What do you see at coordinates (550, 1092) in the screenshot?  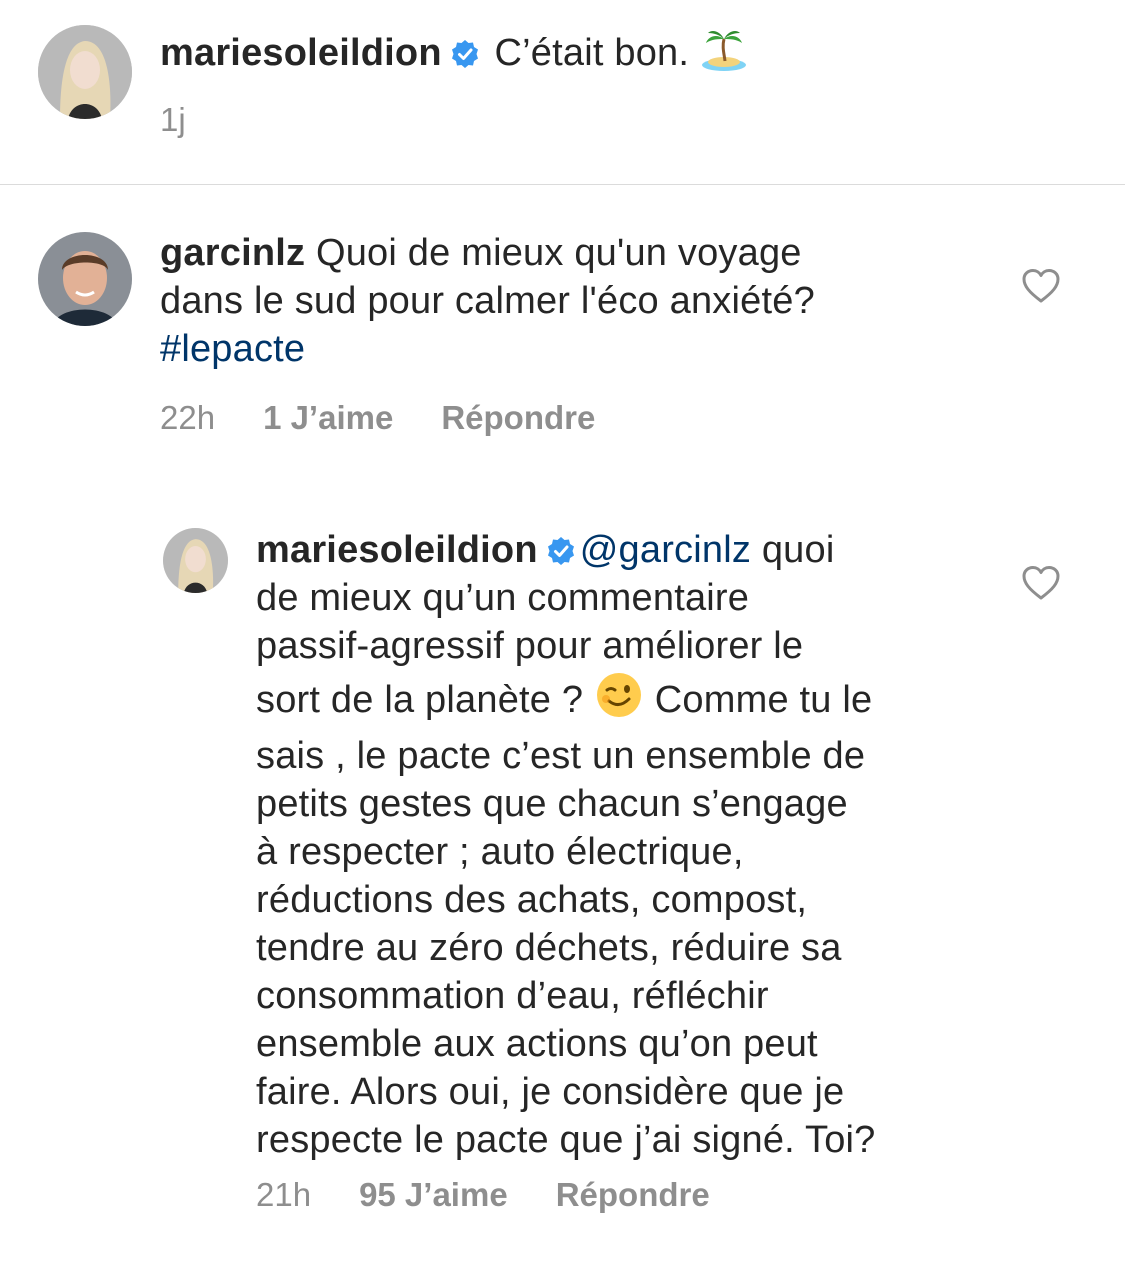 I see `reply-line: faire. Alors oui, je considère que je` at bounding box center [550, 1092].